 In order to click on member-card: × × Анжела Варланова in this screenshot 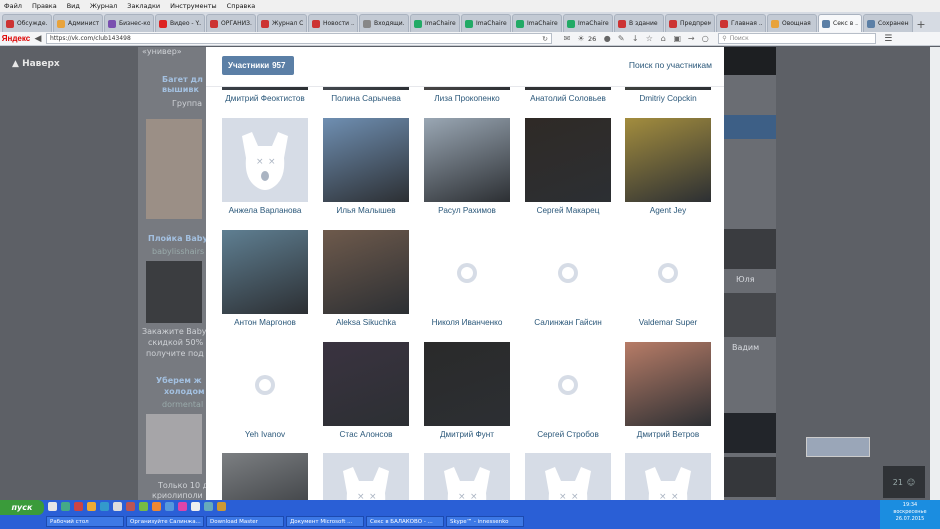, I will do `click(265, 168)`.